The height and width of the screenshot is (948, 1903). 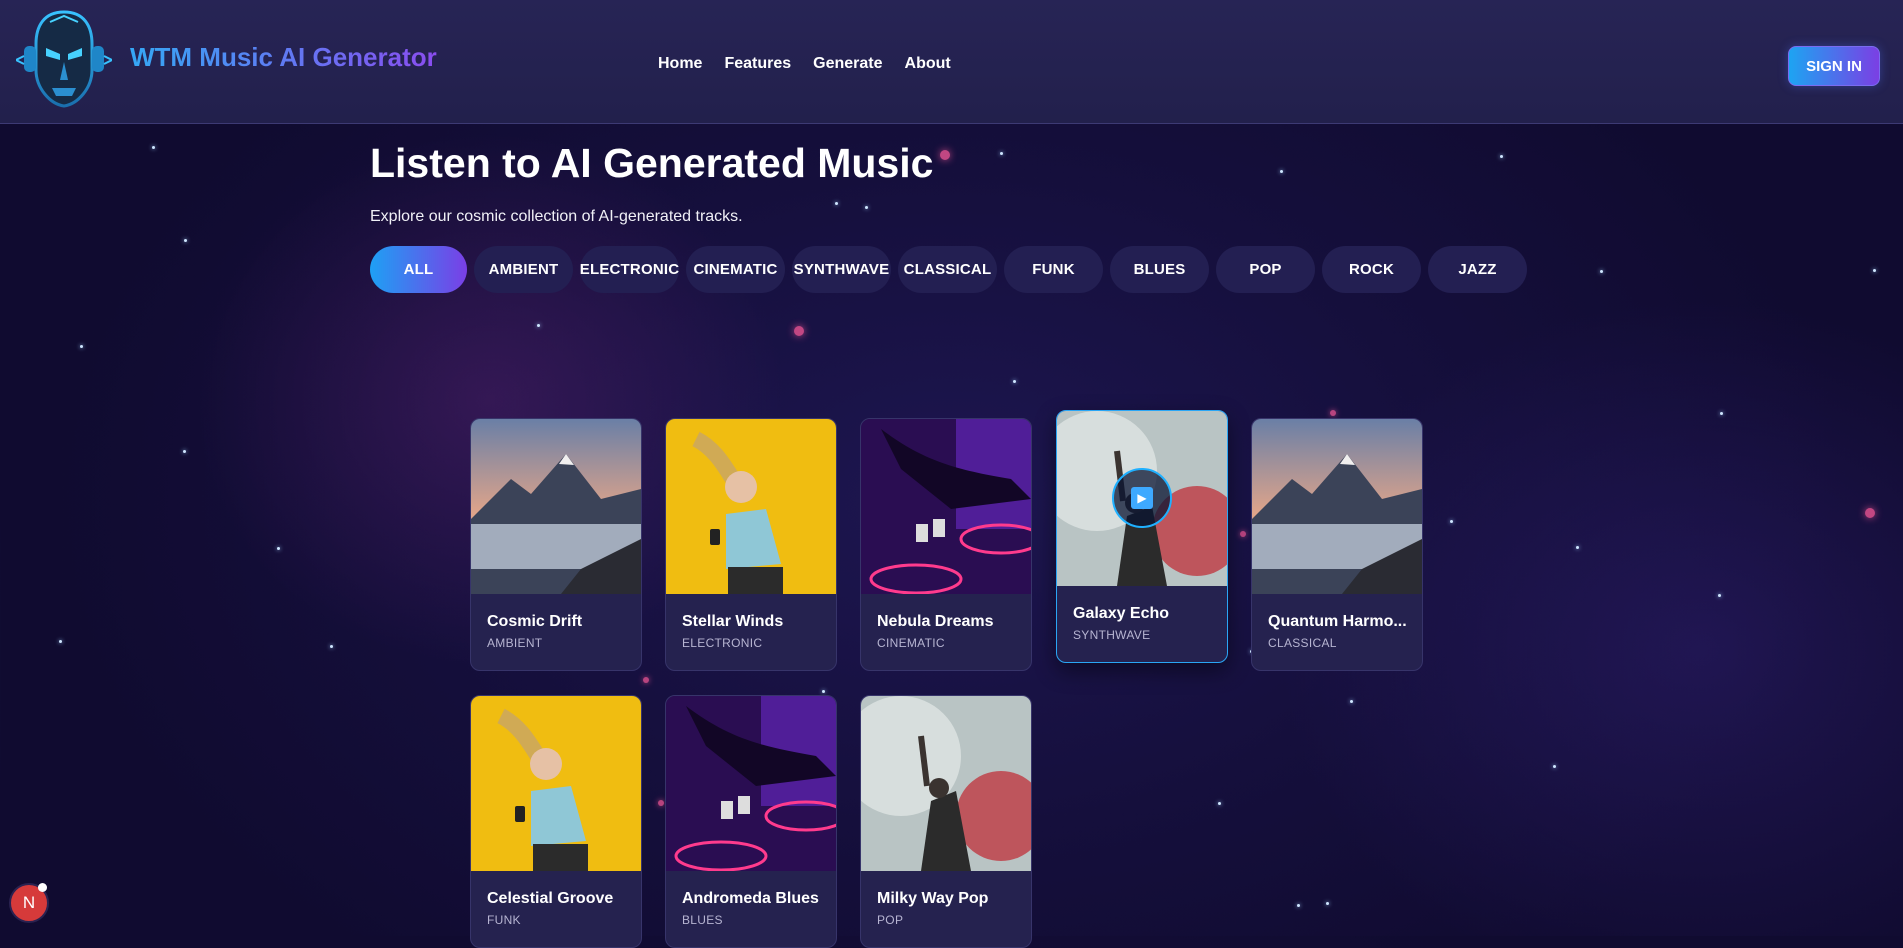 What do you see at coordinates (1053, 269) in the screenshot?
I see `filter-funk: FUNK` at bounding box center [1053, 269].